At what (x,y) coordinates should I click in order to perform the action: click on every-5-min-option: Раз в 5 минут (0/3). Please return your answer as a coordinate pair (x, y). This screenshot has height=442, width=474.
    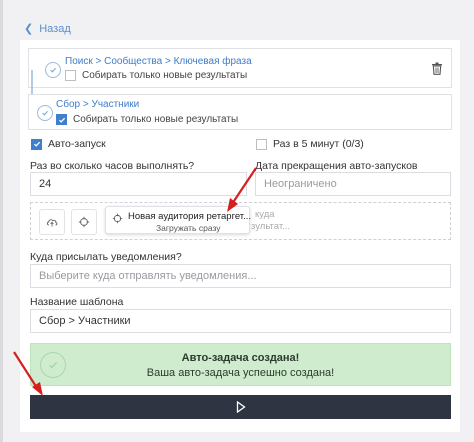
    Looking at the image, I should click on (310, 144).